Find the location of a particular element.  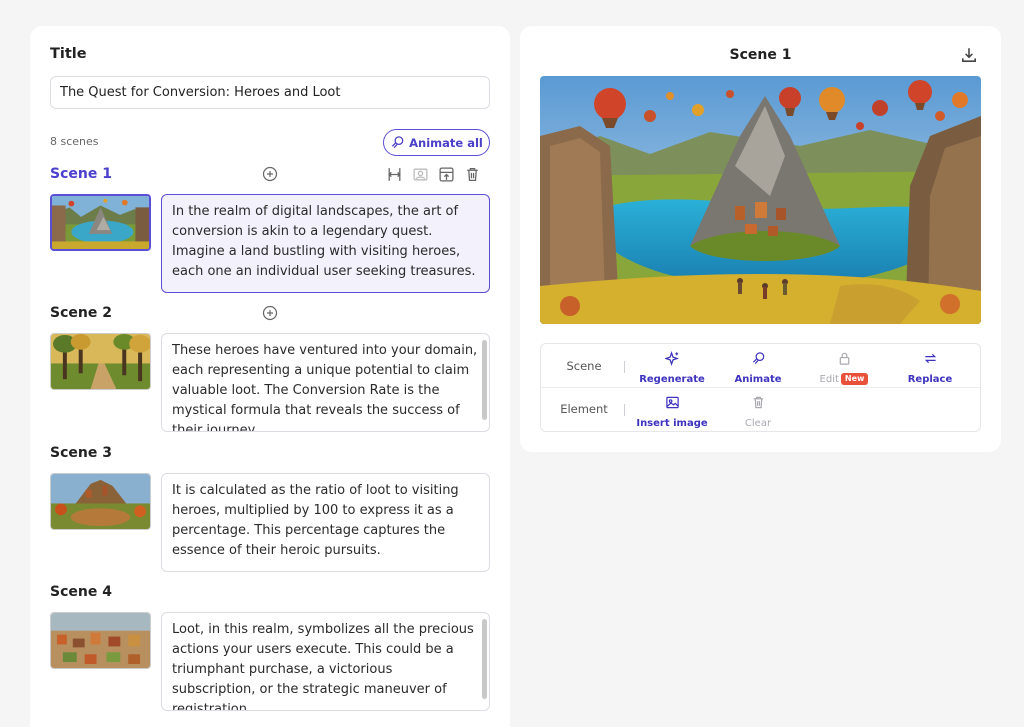

replace-button: Replace is located at coordinates (930, 368).